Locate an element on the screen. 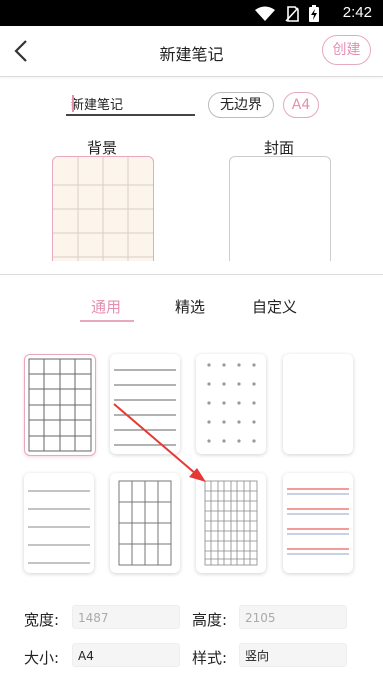 The width and height of the screenshot is (383, 680). template-grid is located at coordinates (60, 405).